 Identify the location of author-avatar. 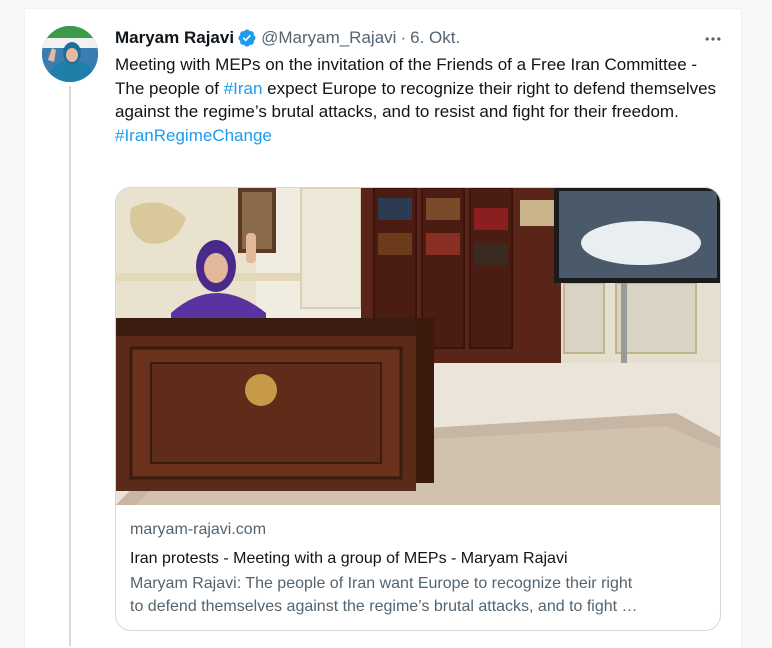
(70, 54).